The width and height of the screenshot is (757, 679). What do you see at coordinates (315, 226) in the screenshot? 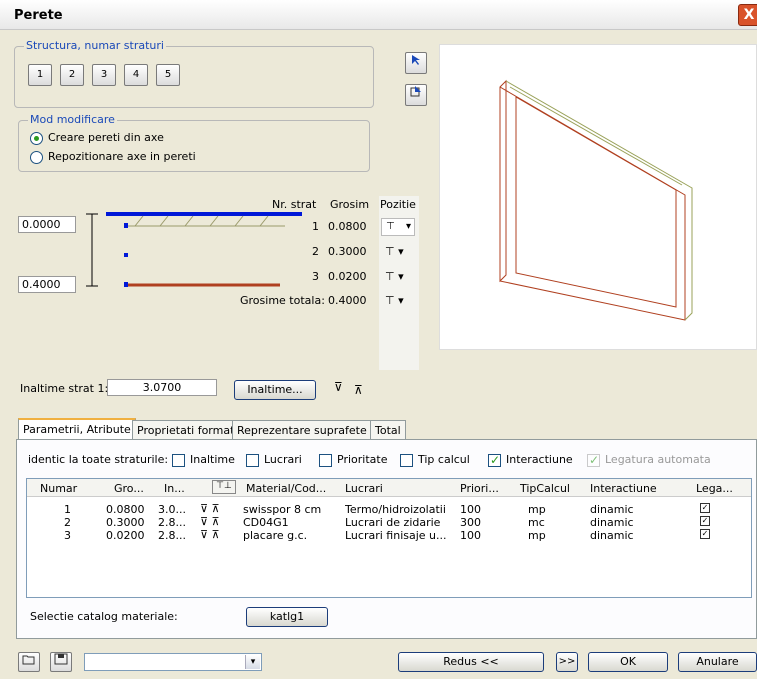
I see `layer-1-nr: 1` at bounding box center [315, 226].